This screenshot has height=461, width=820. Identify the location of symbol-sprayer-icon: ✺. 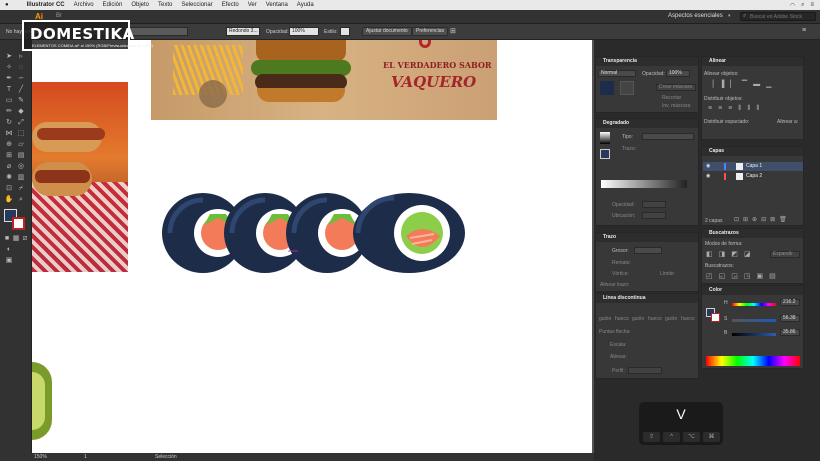
(9, 177).